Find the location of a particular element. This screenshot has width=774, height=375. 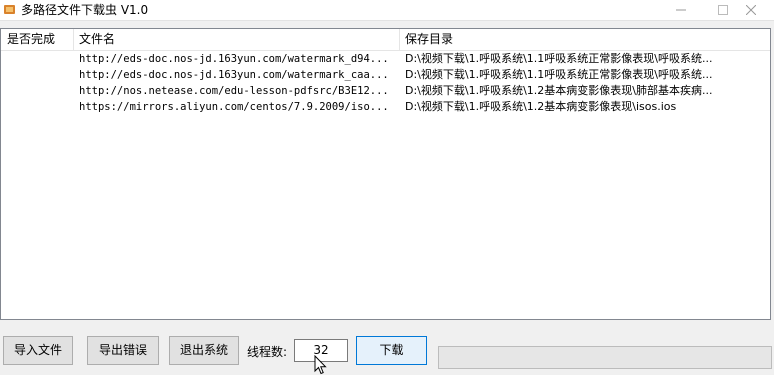

title-bar: 多路径文件下载虫 V1.0 is located at coordinates (387, 10).